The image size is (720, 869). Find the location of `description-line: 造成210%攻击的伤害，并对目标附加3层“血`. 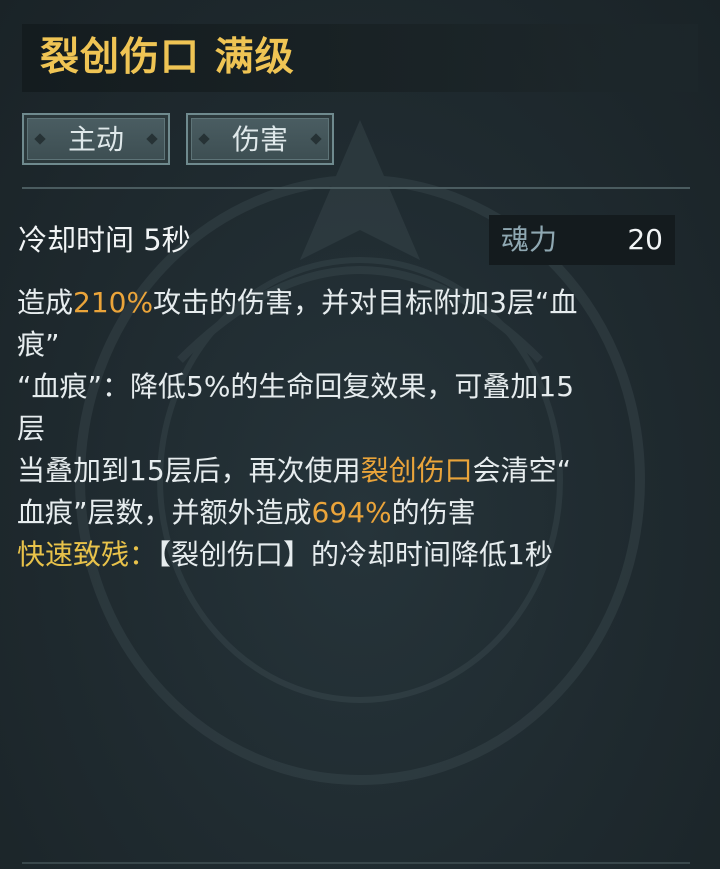

description-line: 造成210%攻击的伤害，并对目标附加3层“血 is located at coordinates (347, 303).